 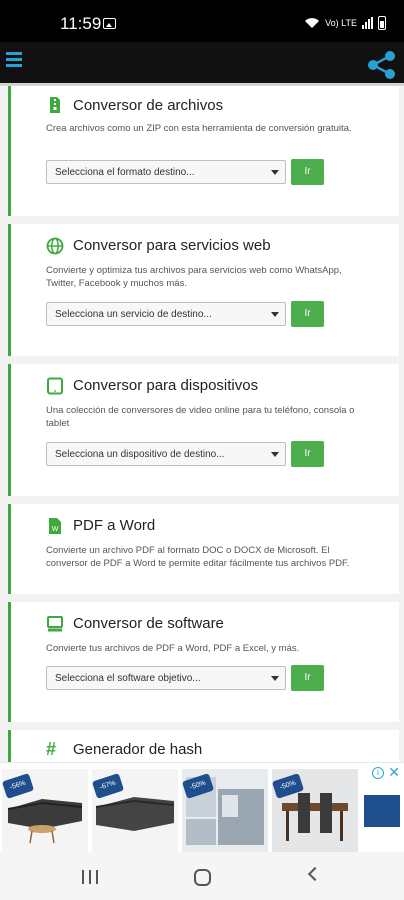 I want to click on ad-product-dining: -50%, so click(x=314, y=811).